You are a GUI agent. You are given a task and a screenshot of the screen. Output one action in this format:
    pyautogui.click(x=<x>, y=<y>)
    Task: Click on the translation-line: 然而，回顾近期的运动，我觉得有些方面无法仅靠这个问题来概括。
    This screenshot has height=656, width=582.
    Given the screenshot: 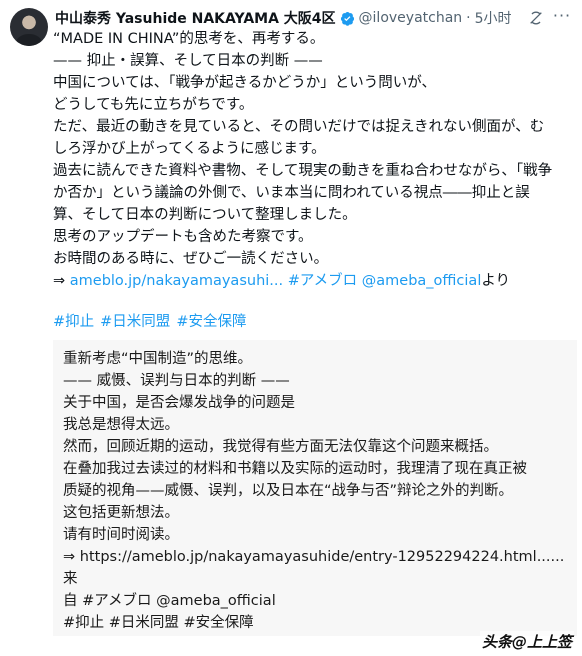 What is the action you would take?
    pyautogui.click(x=280, y=447)
    